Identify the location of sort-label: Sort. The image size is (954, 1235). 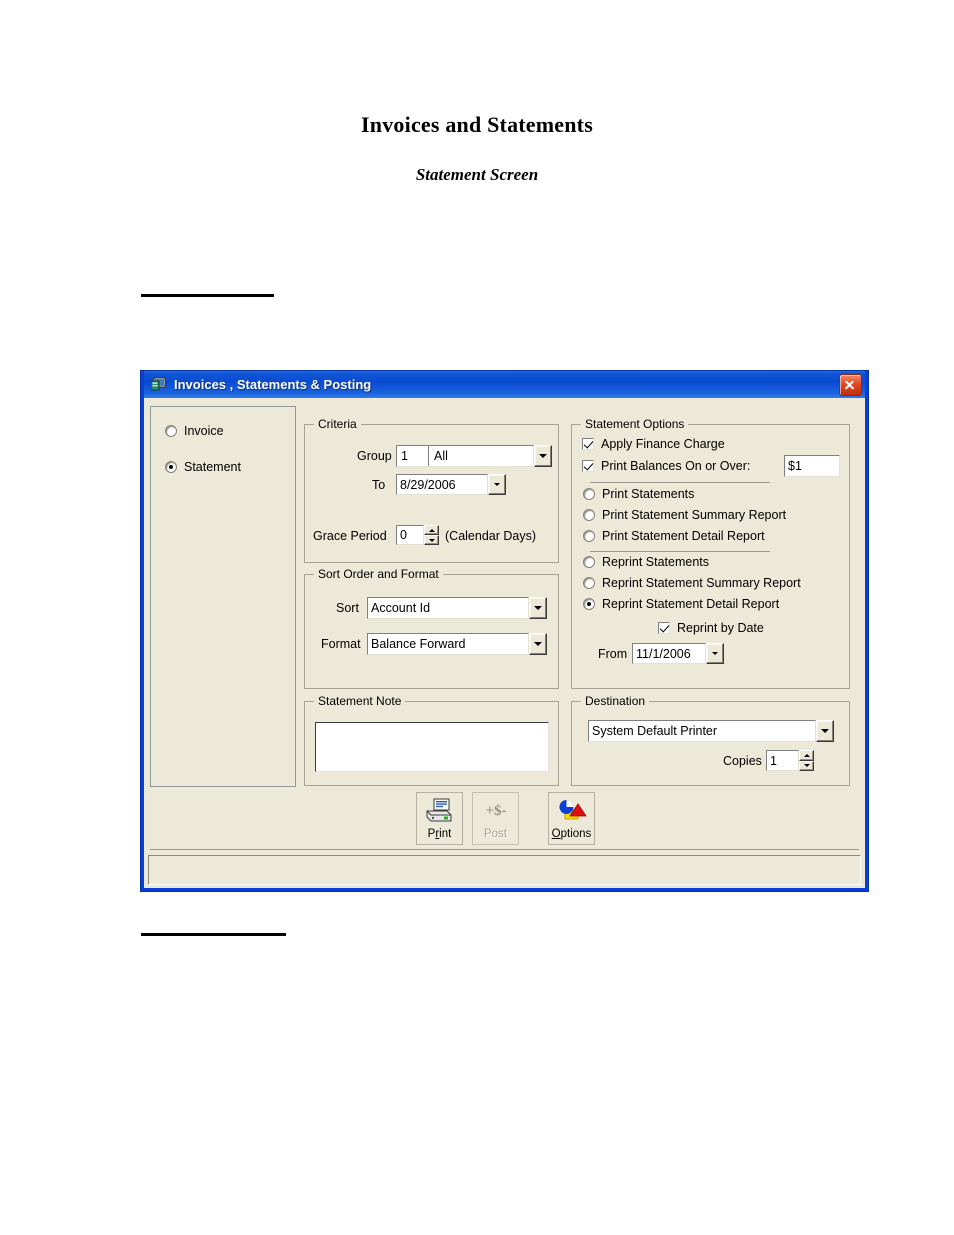
(347, 608).